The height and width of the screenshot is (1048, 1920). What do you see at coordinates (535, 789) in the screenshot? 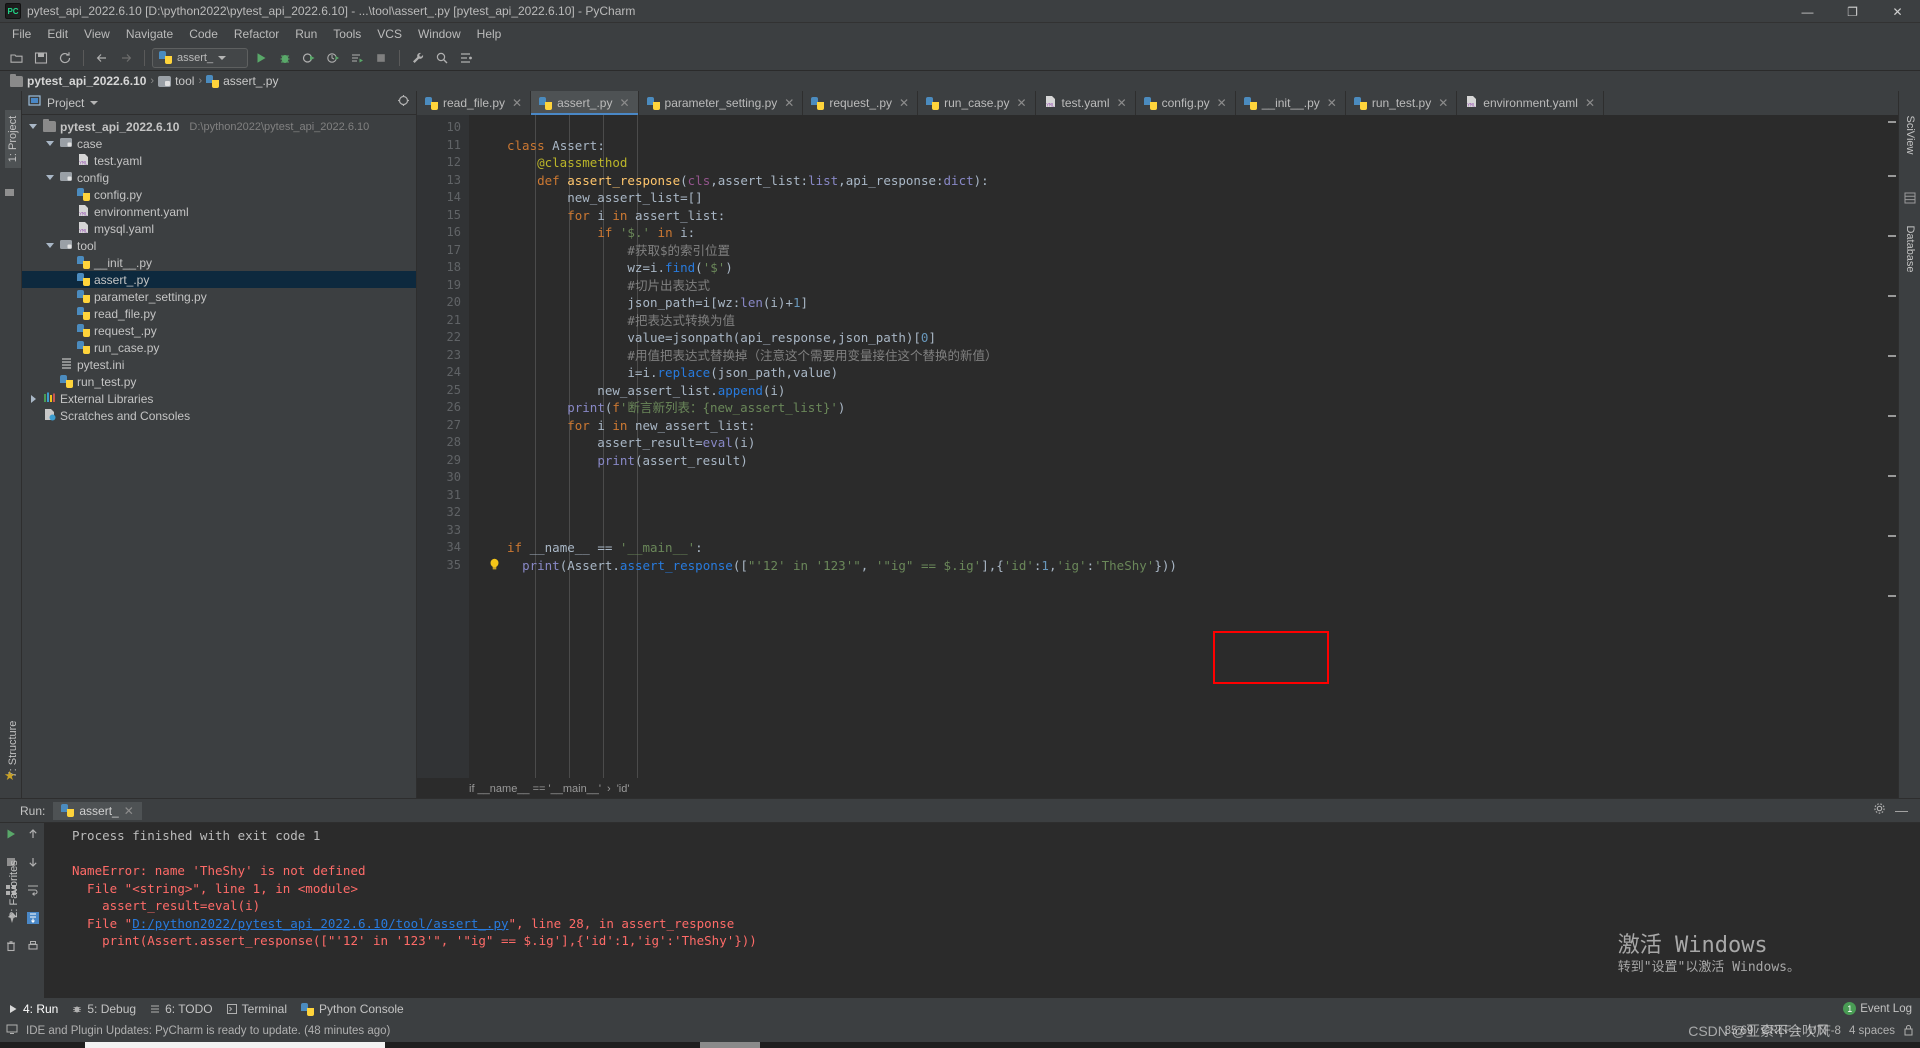
I see `bottom-breadcrumb-scope: if __name__ == '__main__'` at bounding box center [535, 789].